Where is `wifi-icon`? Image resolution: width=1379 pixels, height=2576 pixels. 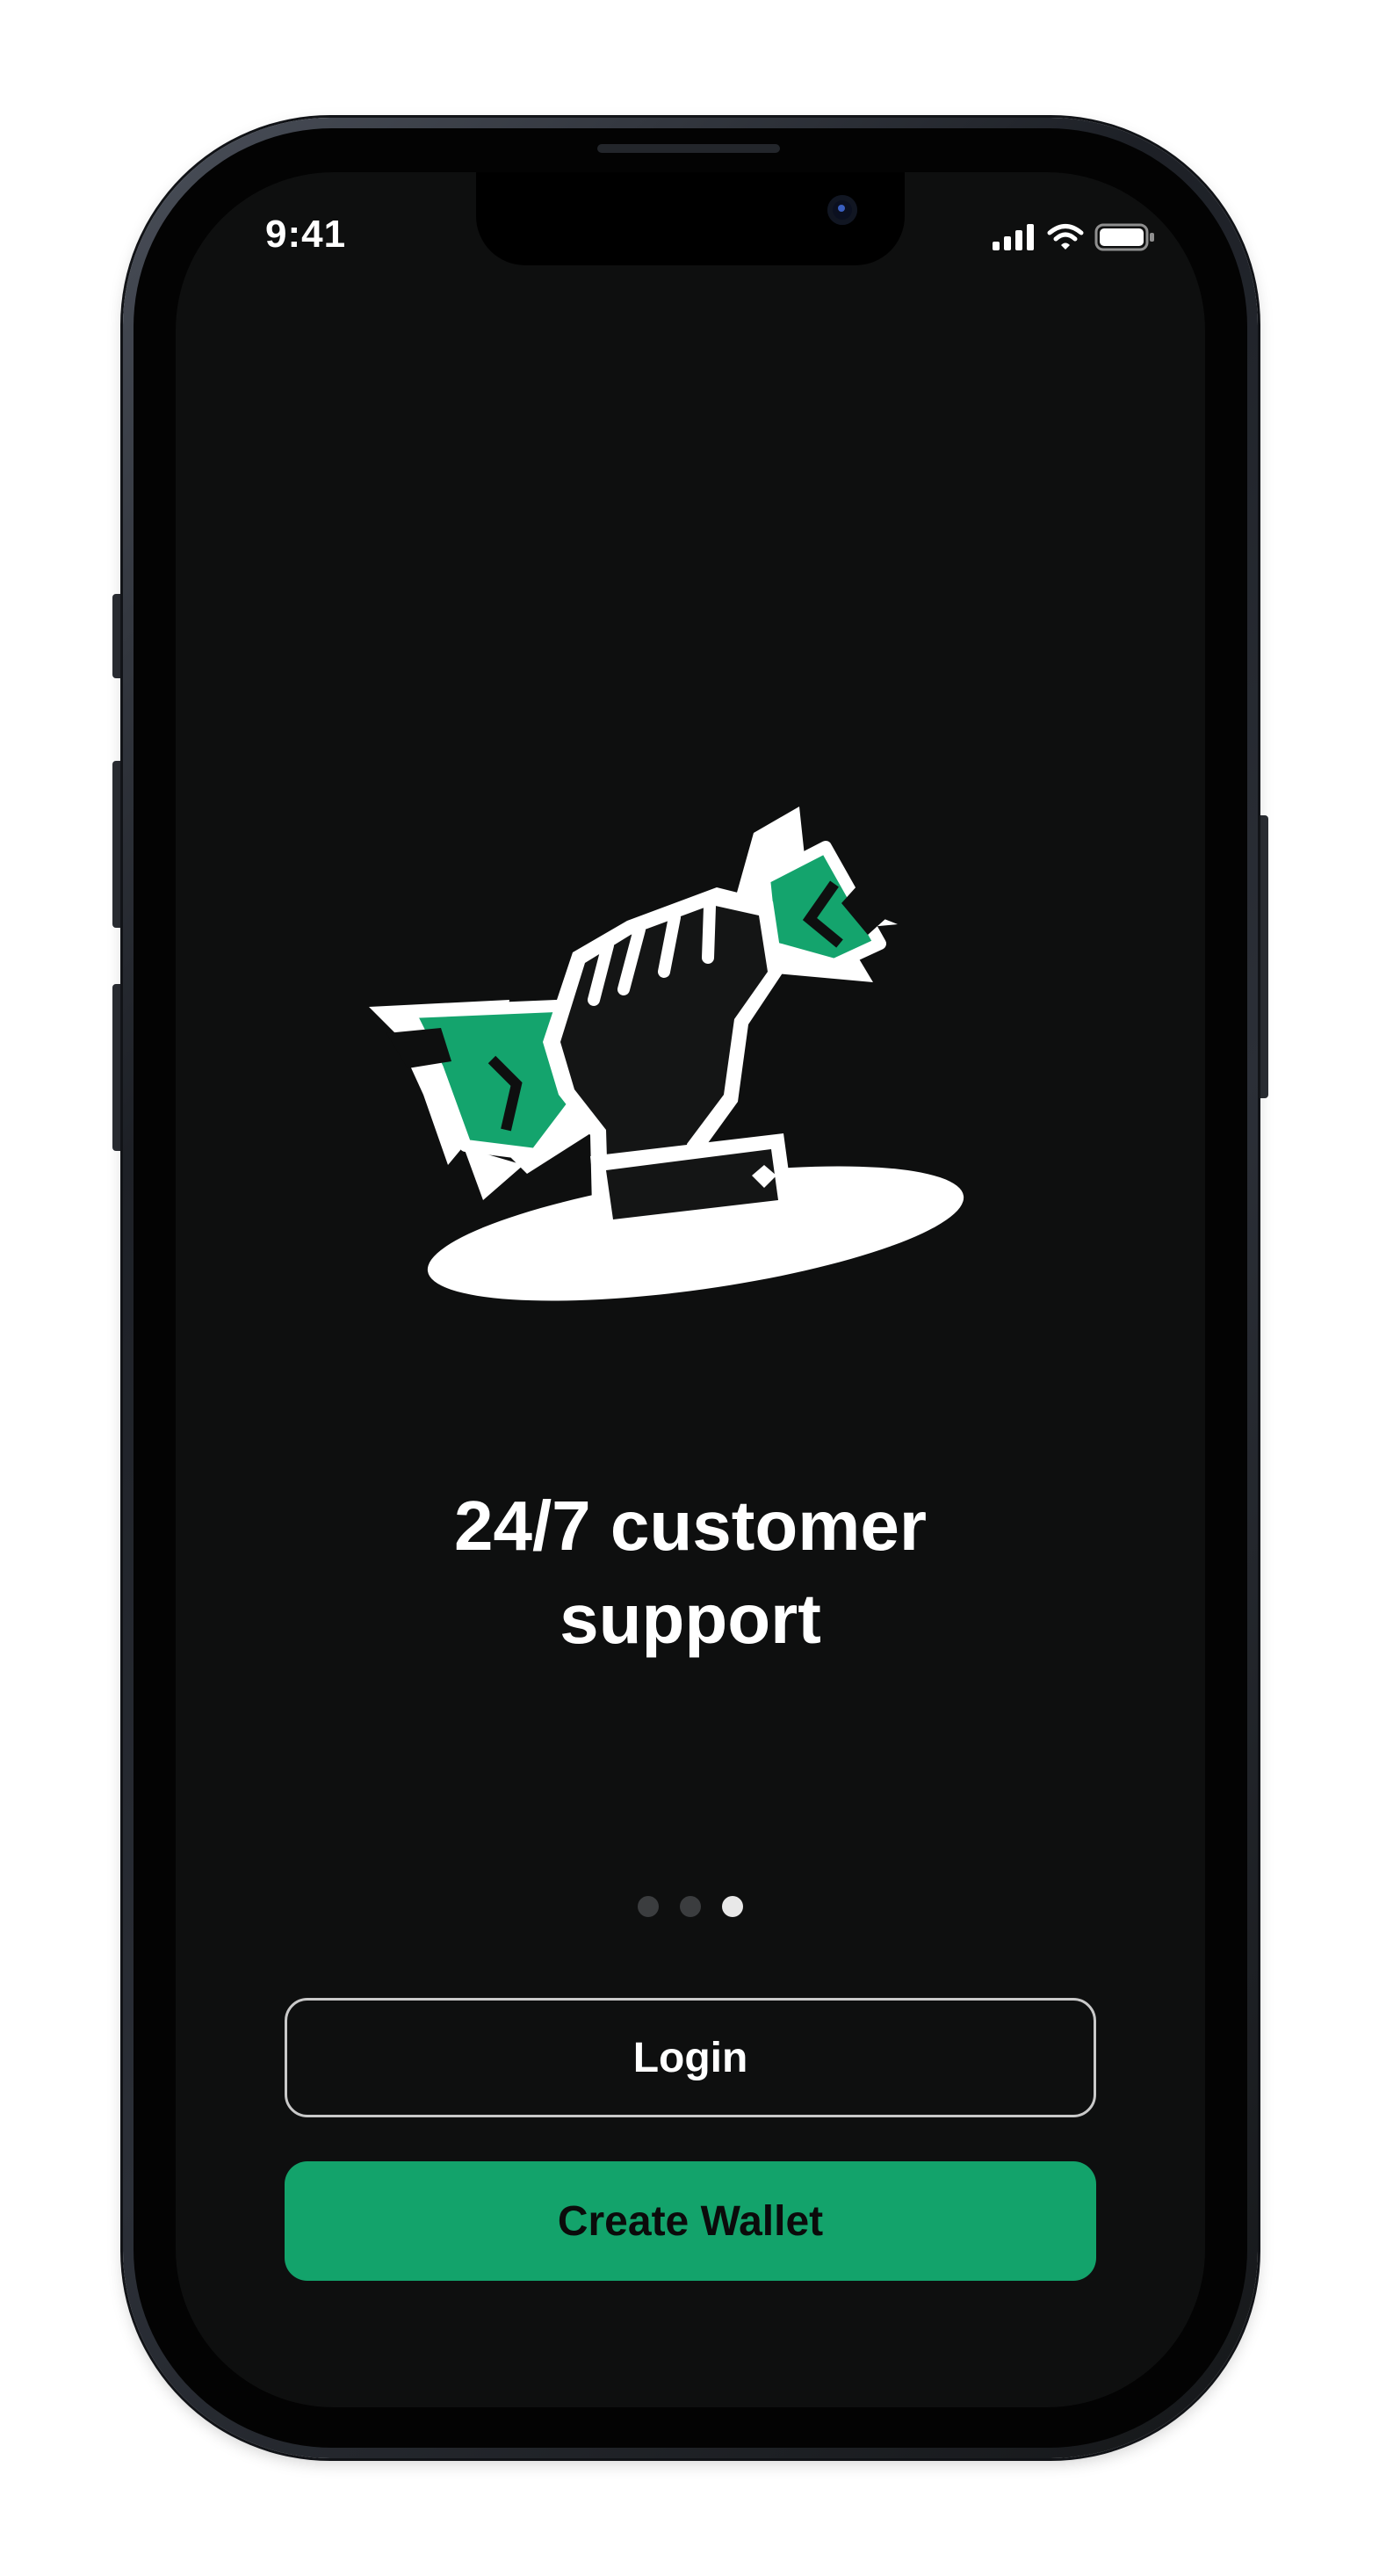
wifi-icon is located at coordinates (1065, 237).